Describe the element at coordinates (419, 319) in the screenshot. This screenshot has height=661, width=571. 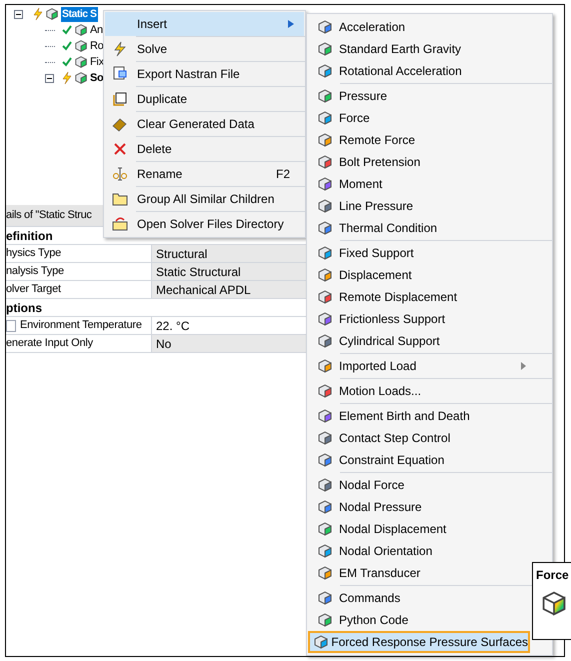
I see `menu-item: Frictionless Support` at that location.